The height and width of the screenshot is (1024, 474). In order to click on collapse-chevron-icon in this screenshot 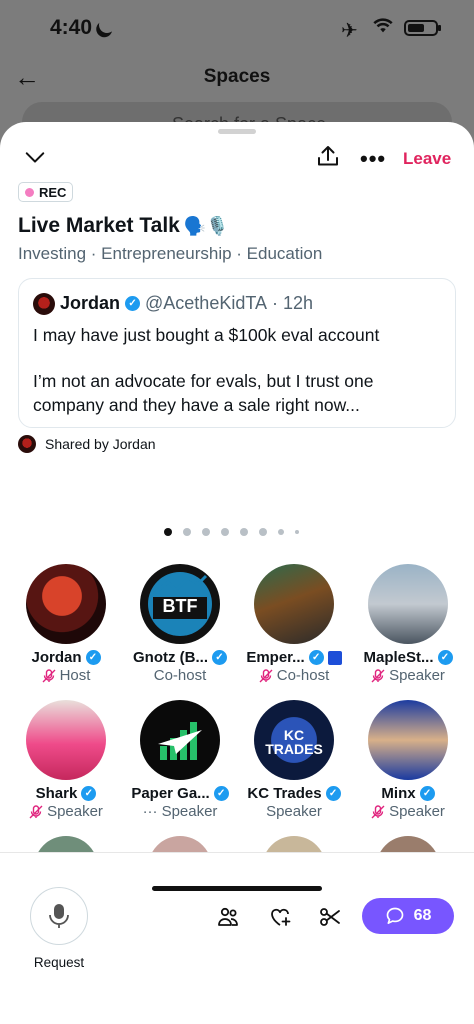, I will do `click(35, 157)`.